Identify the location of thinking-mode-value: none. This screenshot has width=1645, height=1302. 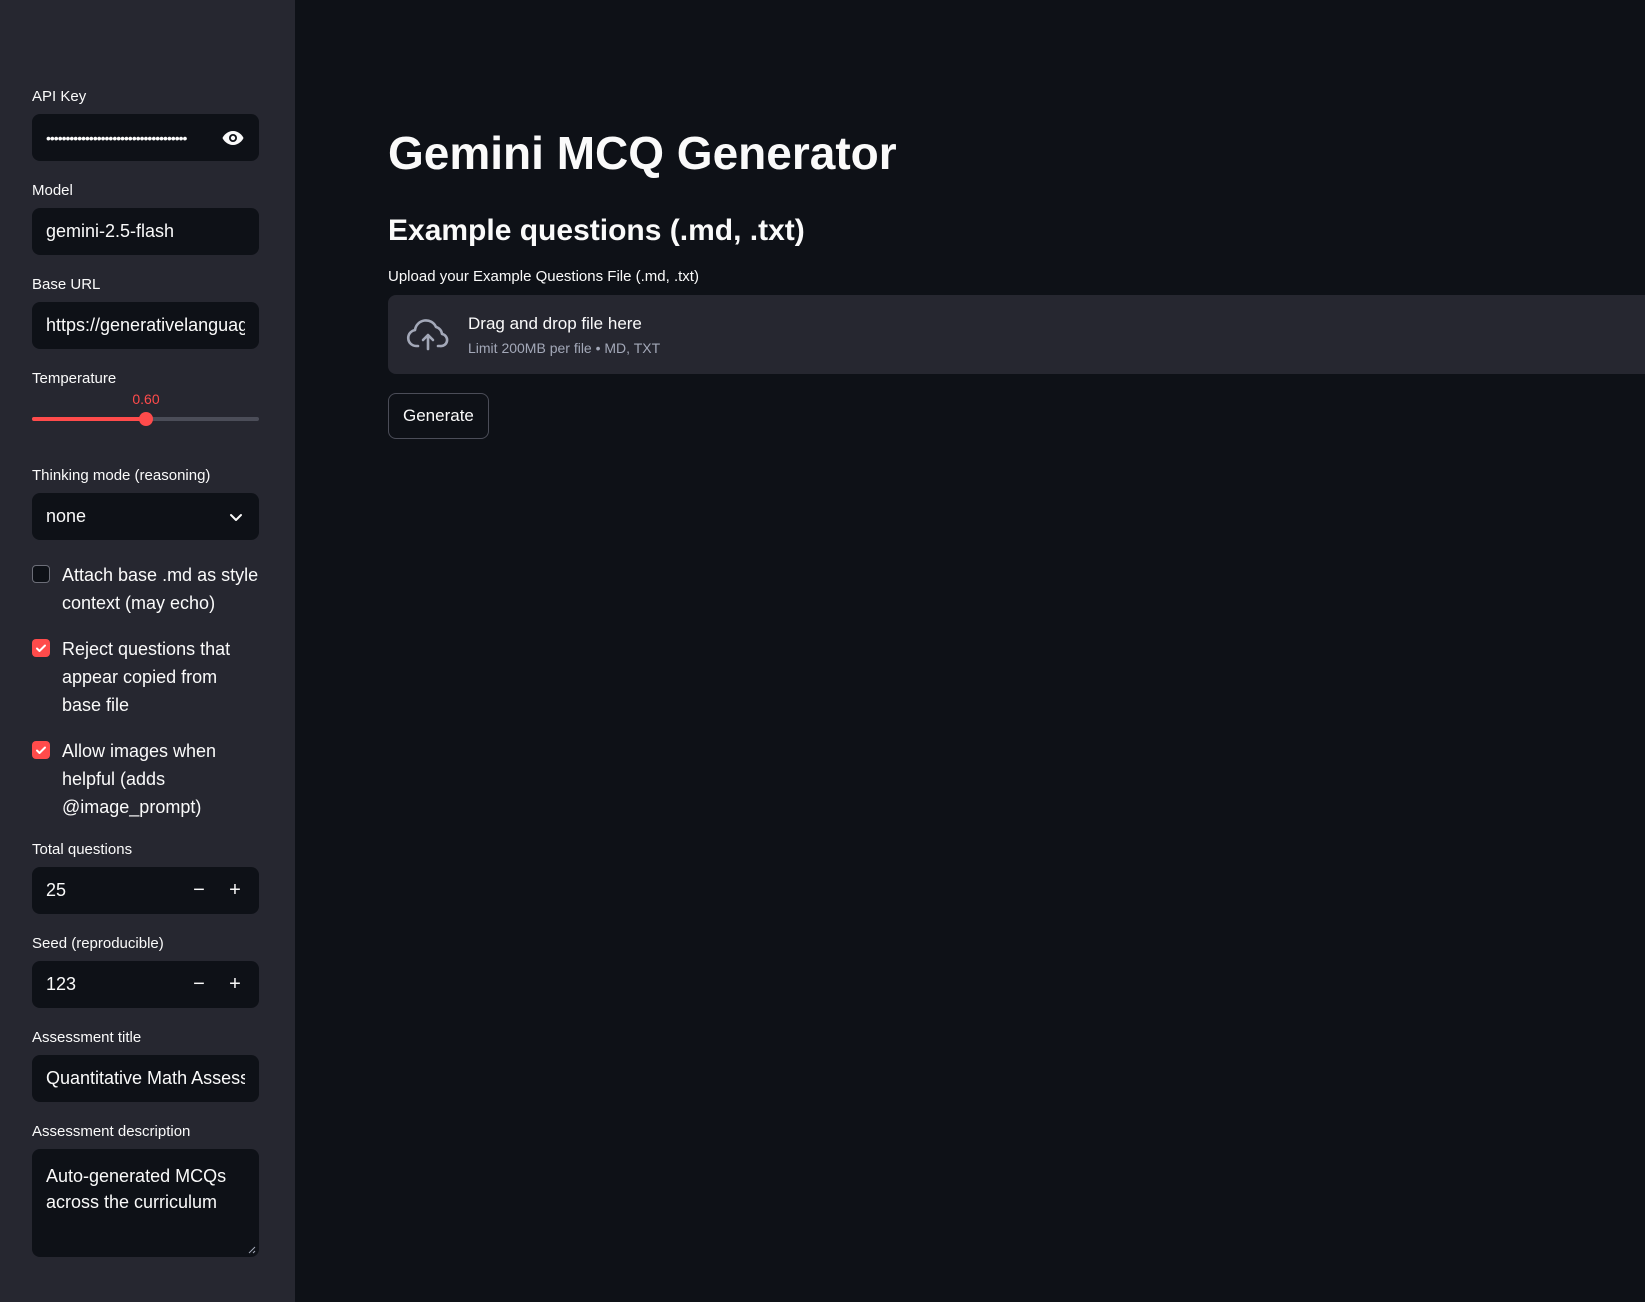
(66, 516).